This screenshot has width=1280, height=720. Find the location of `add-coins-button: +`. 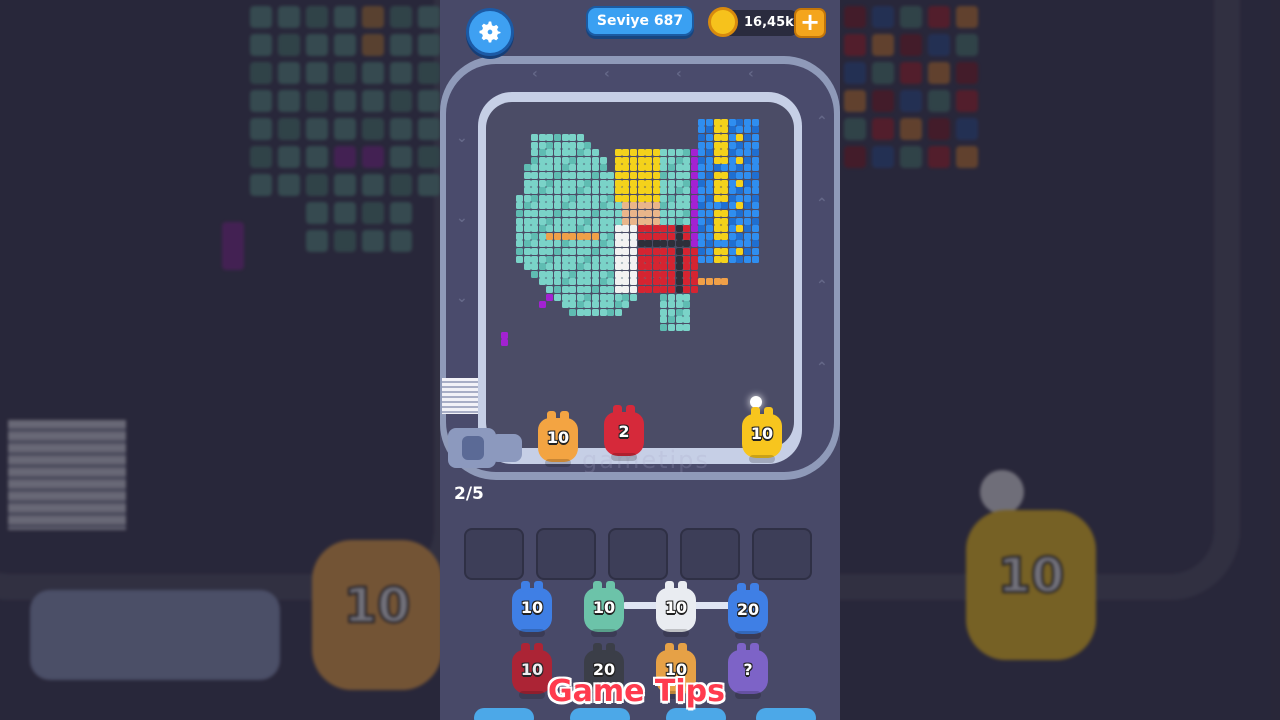

add-coins-button: + is located at coordinates (810, 23).